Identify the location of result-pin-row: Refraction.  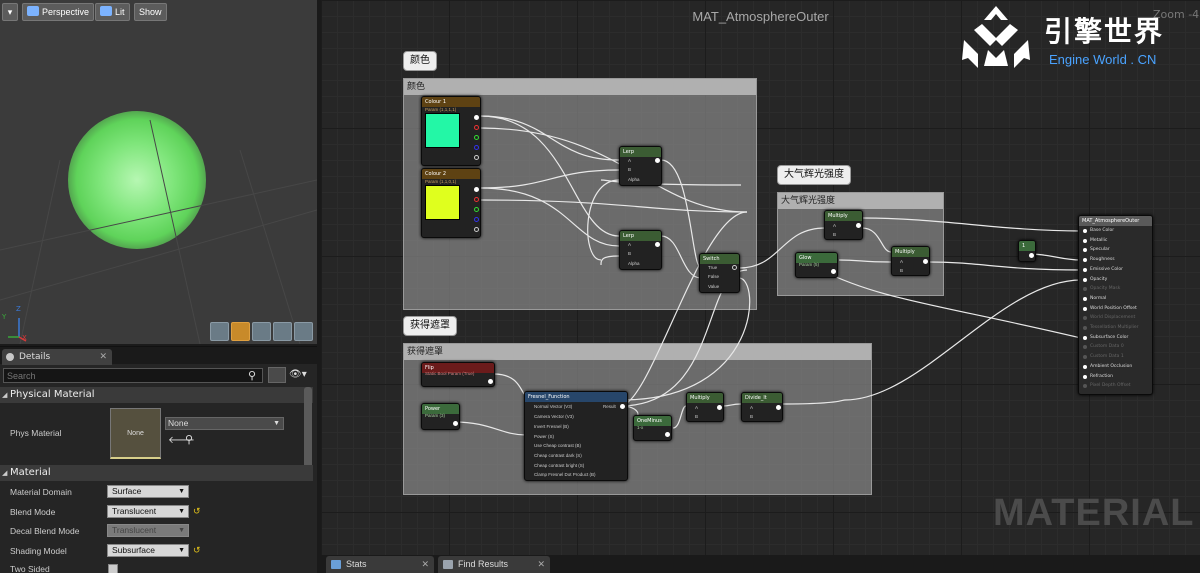
(1118, 378).